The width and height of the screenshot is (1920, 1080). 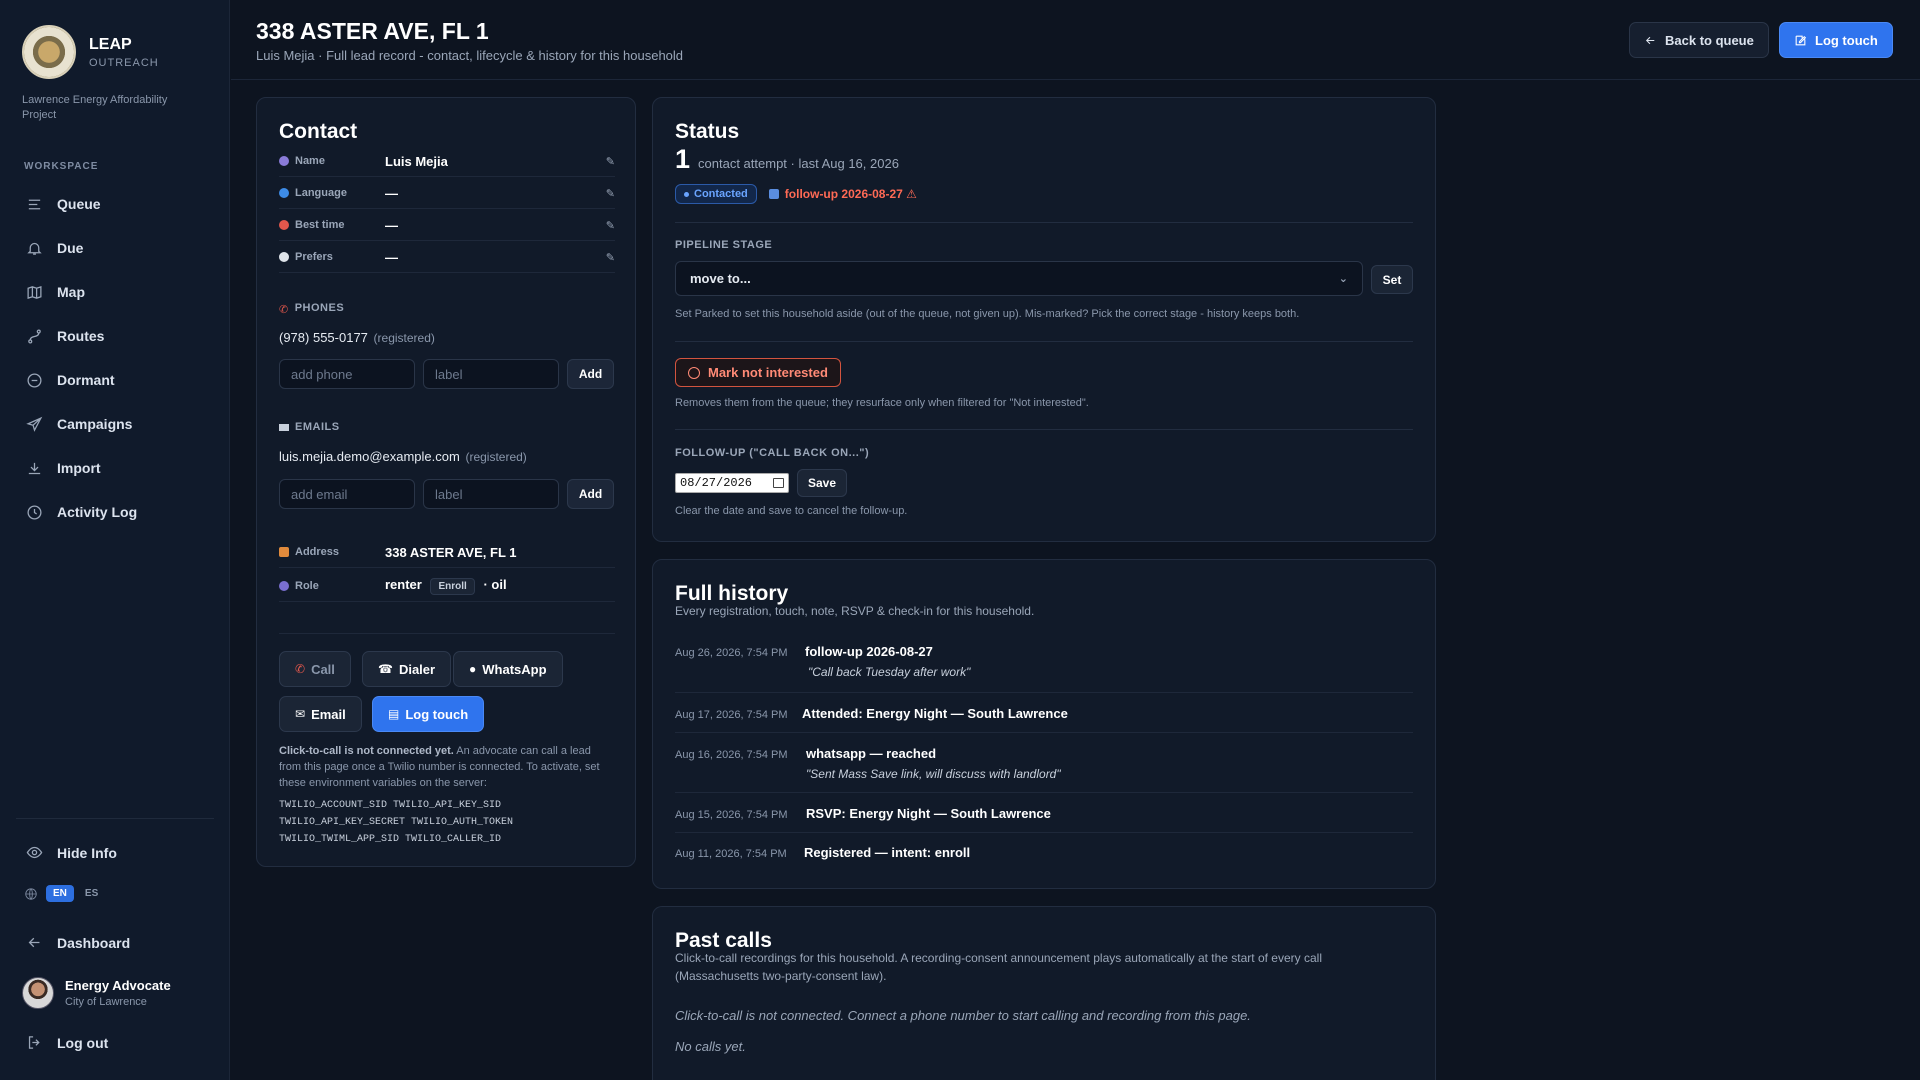 I want to click on role-value: renter, so click(x=403, y=584).